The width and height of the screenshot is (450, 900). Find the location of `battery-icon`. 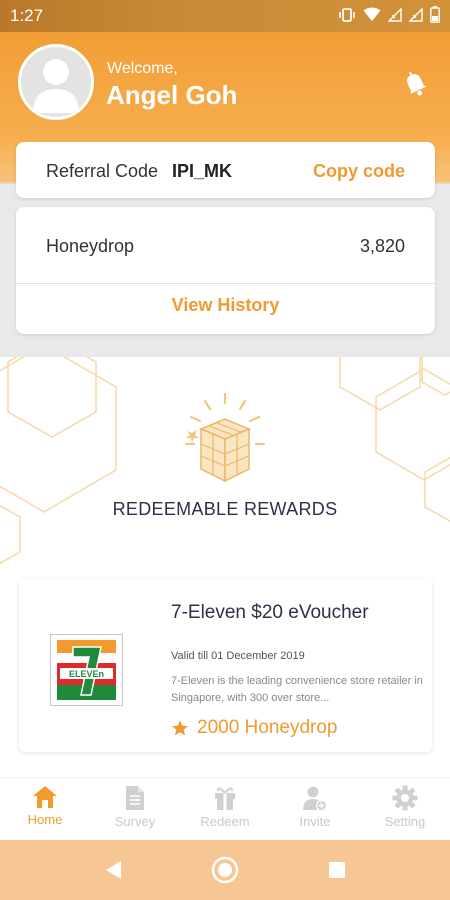

battery-icon is located at coordinates (435, 14).